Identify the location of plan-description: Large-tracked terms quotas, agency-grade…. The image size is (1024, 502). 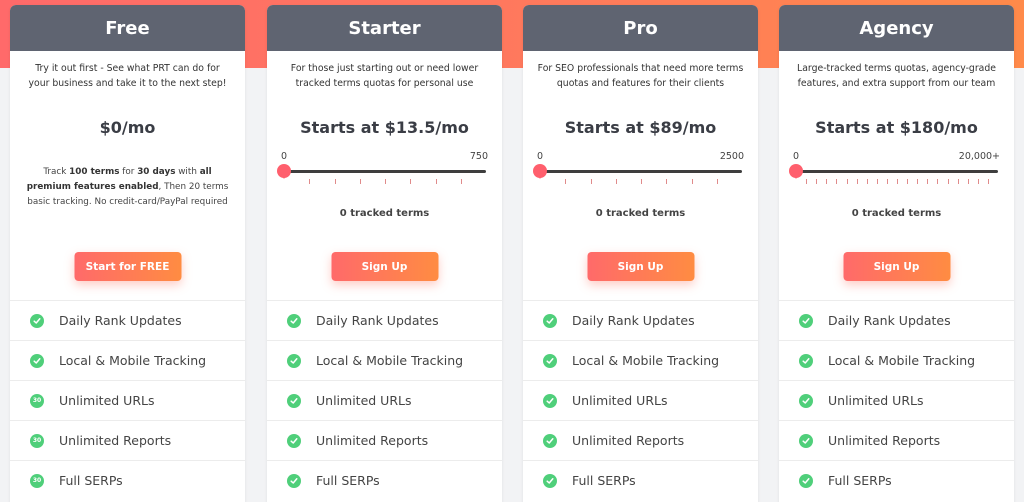
(896, 76).